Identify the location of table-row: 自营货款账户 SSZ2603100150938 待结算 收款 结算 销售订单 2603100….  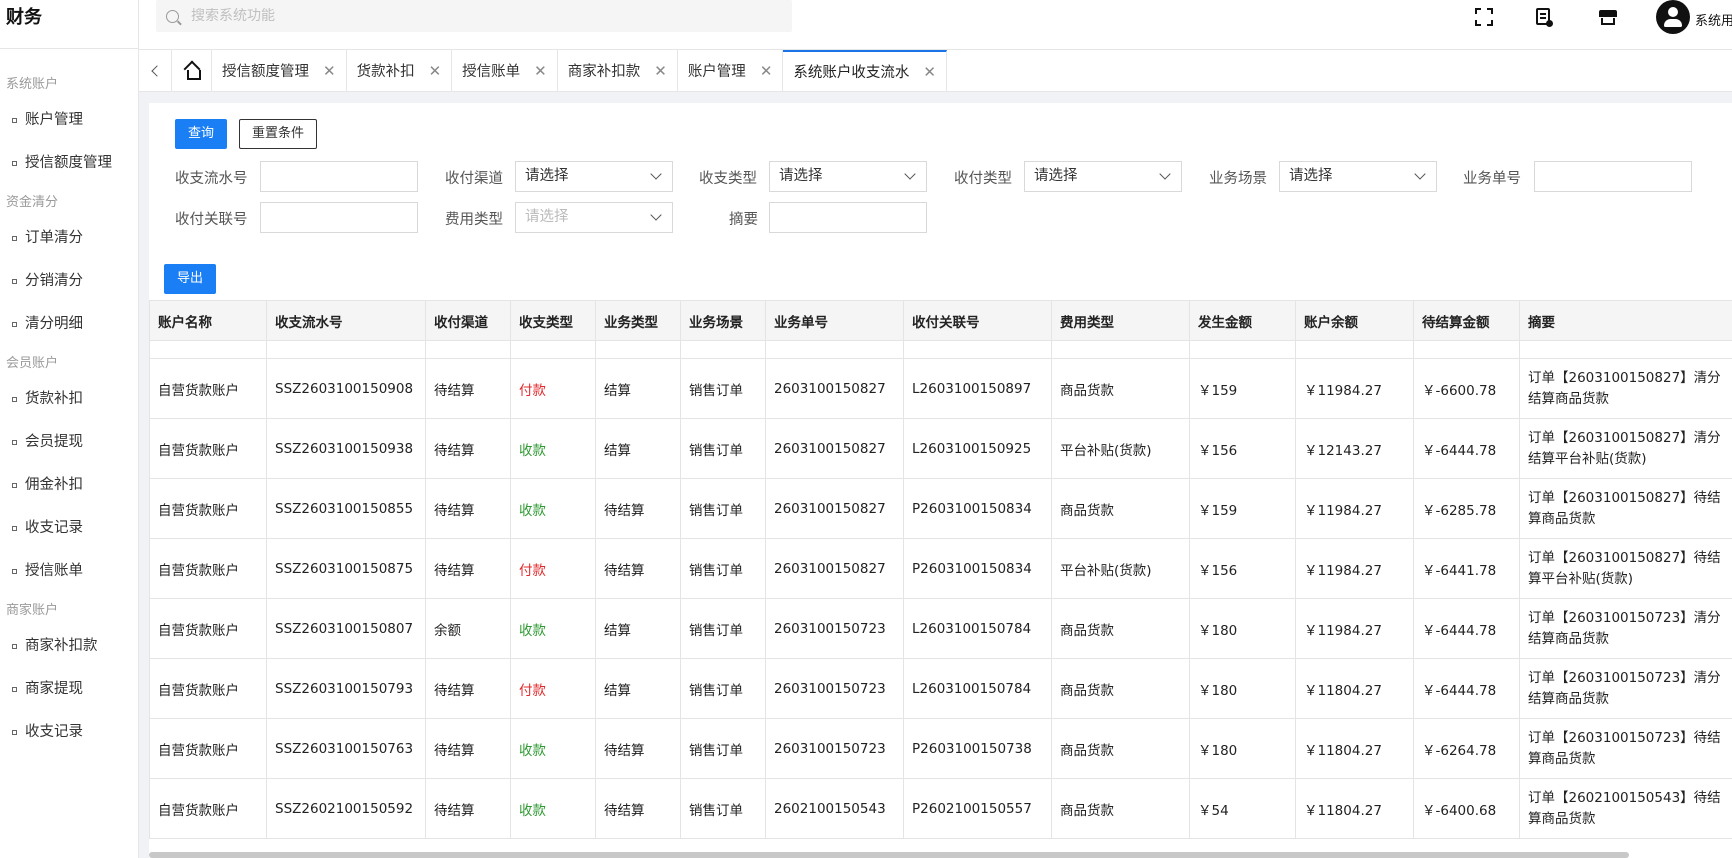
(940, 448).